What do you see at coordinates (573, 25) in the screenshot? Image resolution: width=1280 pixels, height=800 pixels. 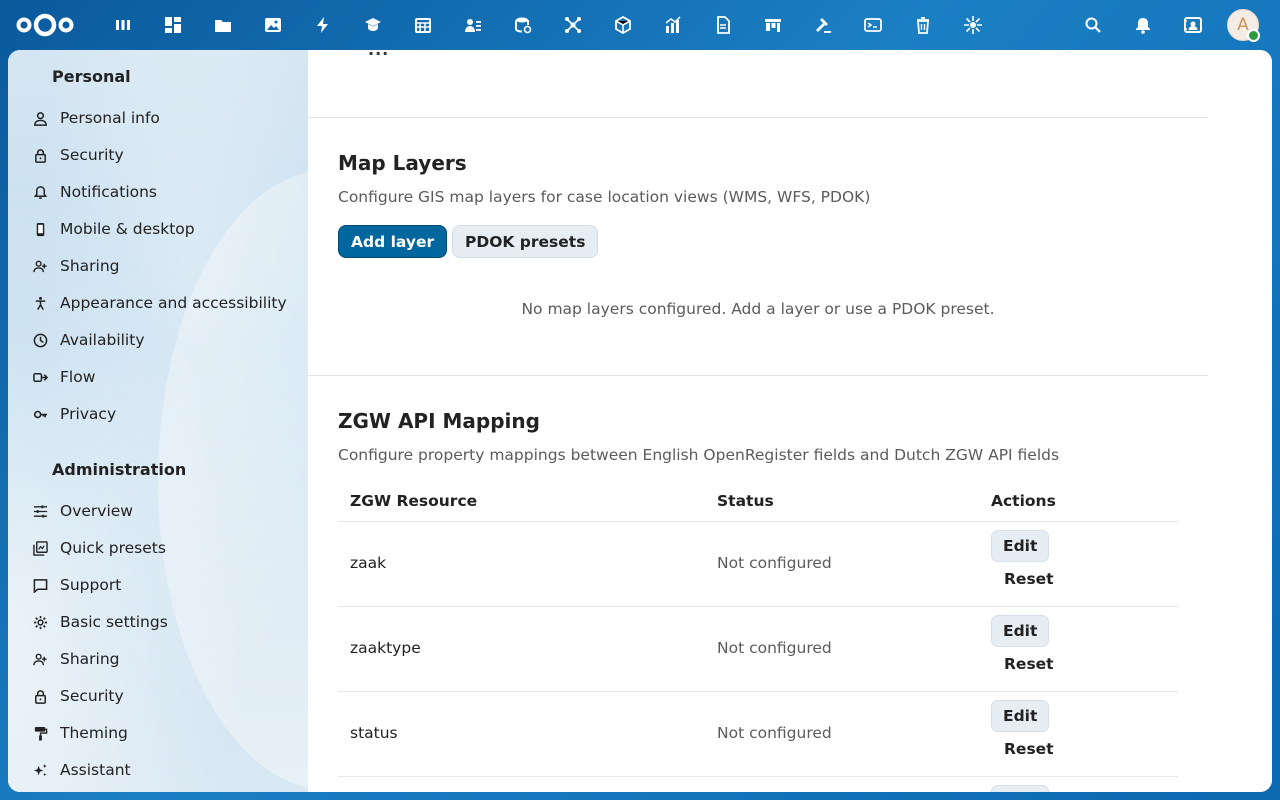 I see `network-icon` at bounding box center [573, 25].